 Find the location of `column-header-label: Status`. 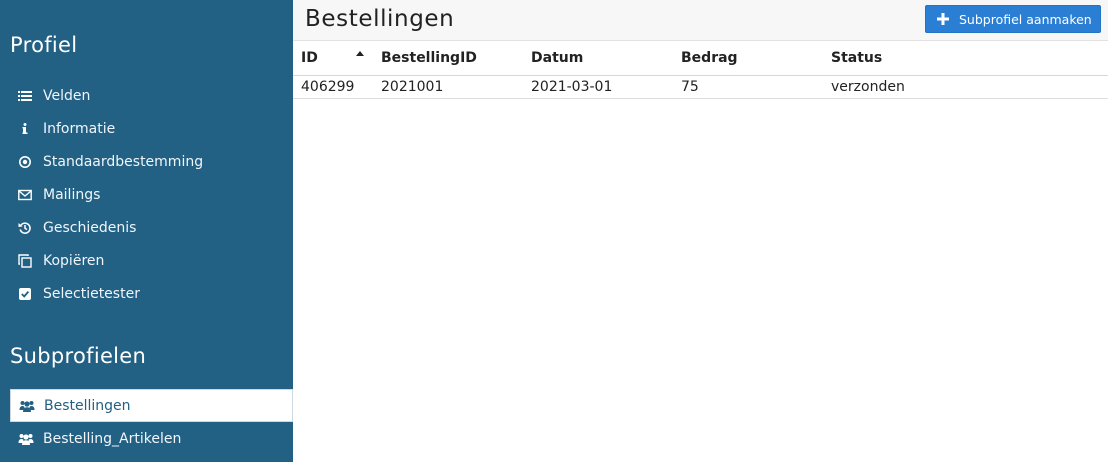

column-header-label: Status is located at coordinates (857, 58).